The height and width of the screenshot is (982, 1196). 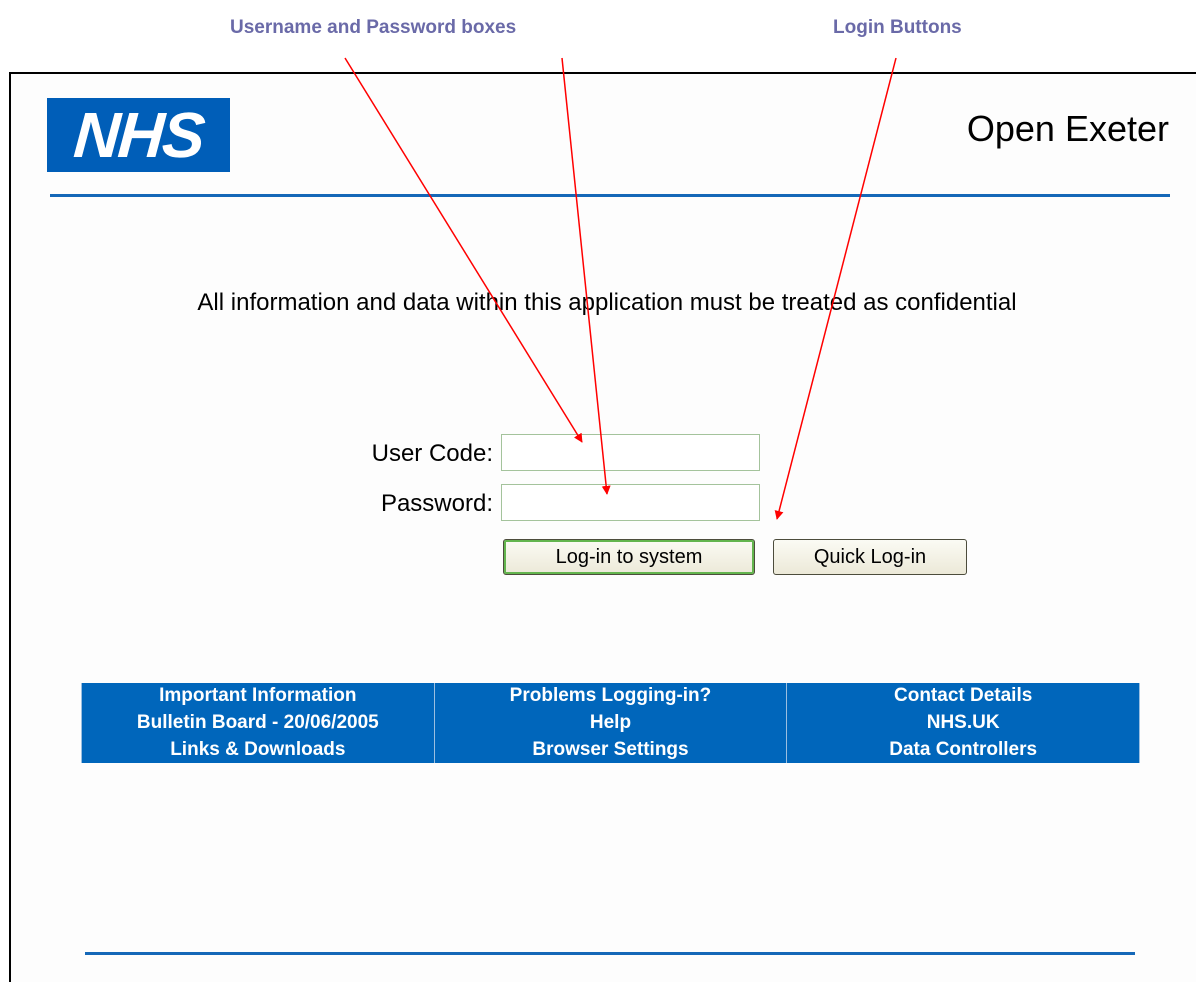 I want to click on link-problems-logging-in: Problems Logging-in?, so click(x=611, y=695).